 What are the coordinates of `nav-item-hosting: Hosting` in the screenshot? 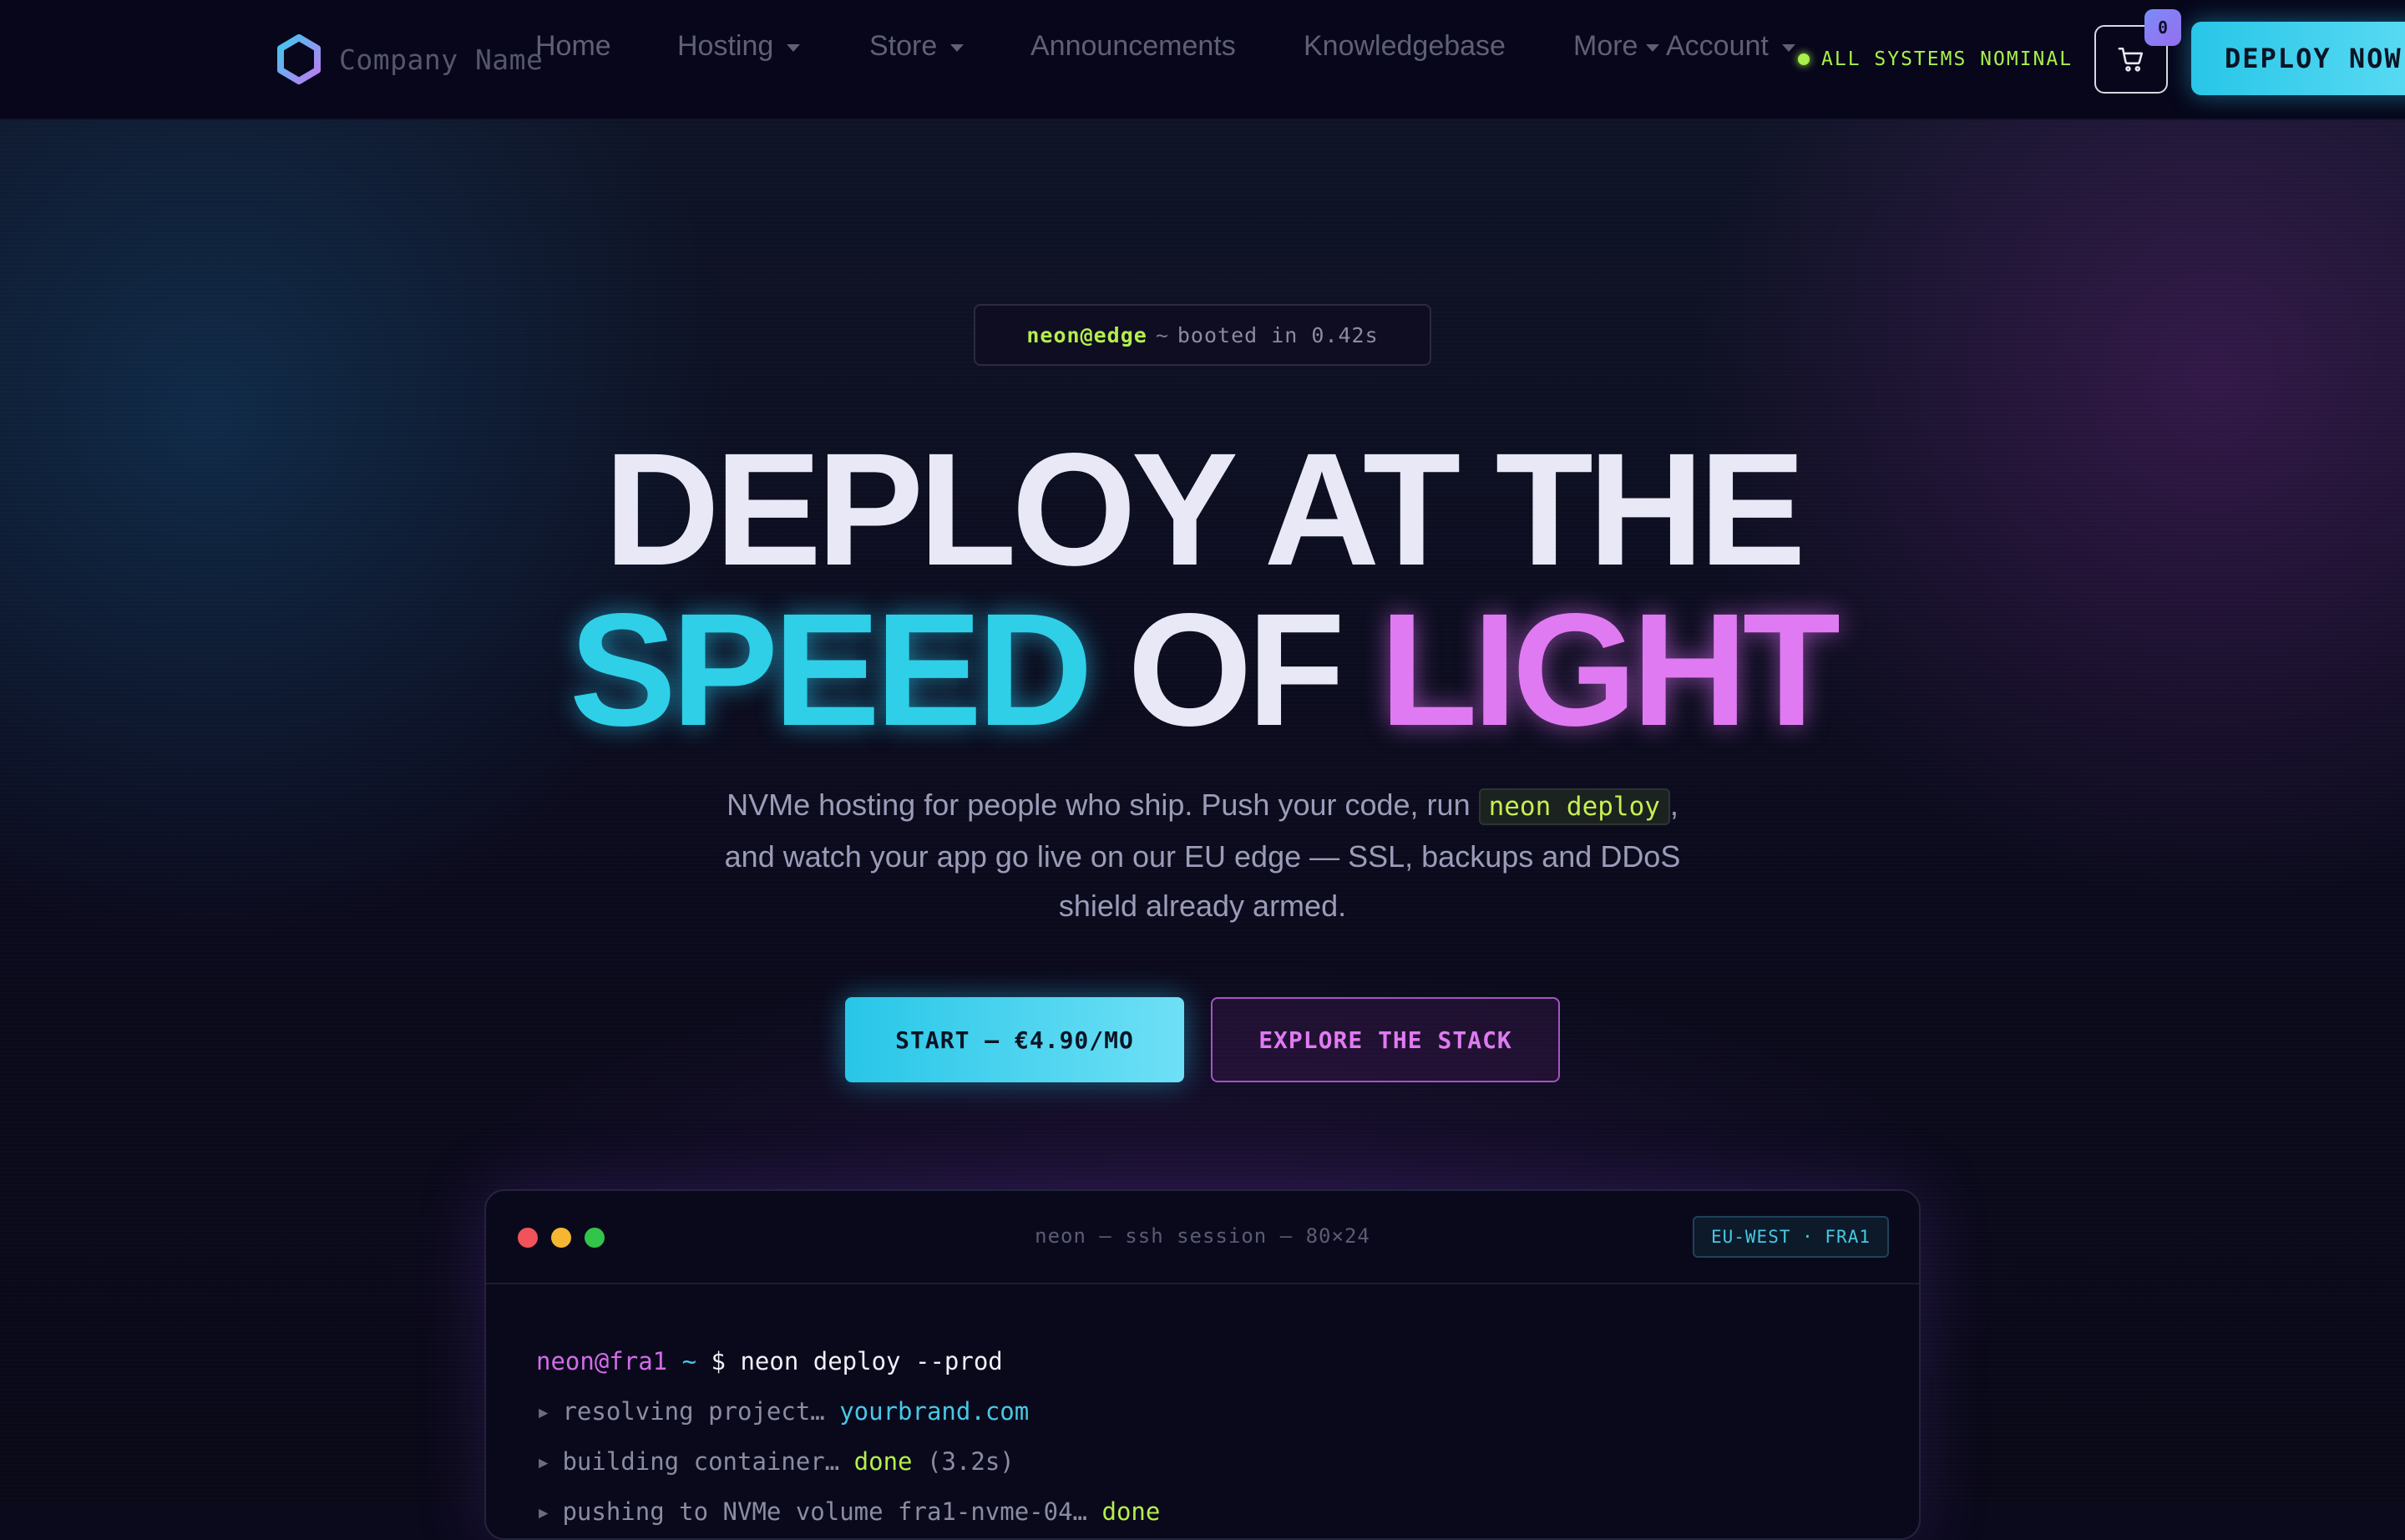 It's located at (739, 47).